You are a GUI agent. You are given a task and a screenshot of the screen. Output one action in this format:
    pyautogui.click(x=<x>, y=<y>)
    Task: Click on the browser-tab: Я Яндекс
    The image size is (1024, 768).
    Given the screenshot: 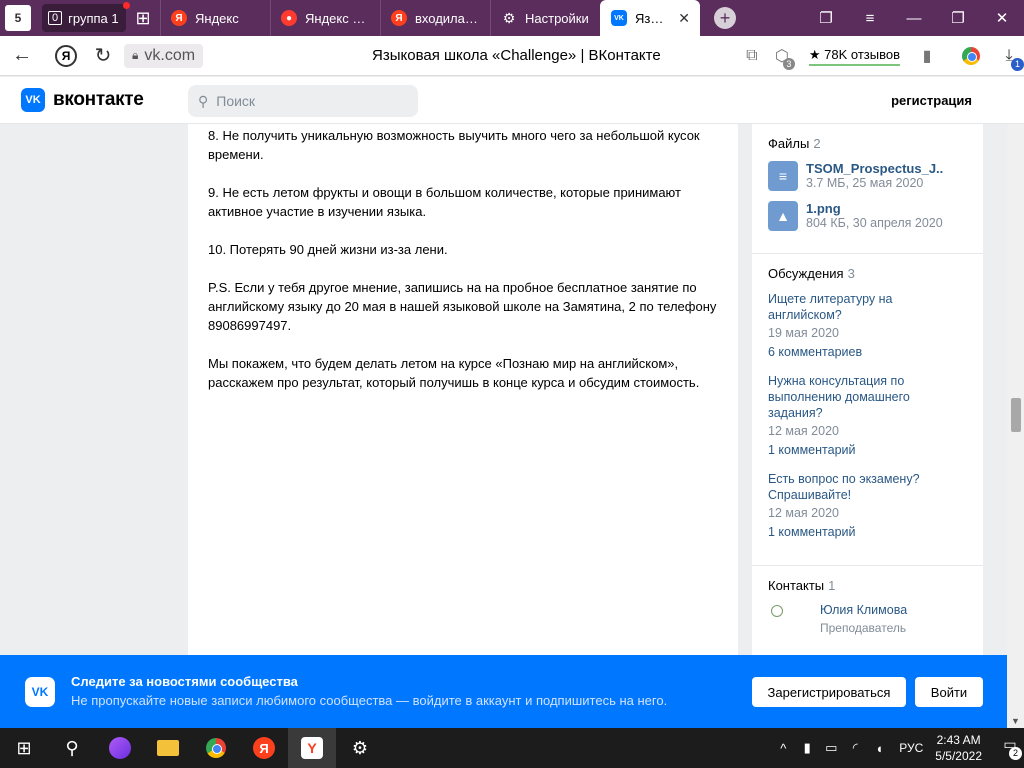 What is the action you would take?
    pyautogui.click(x=215, y=18)
    